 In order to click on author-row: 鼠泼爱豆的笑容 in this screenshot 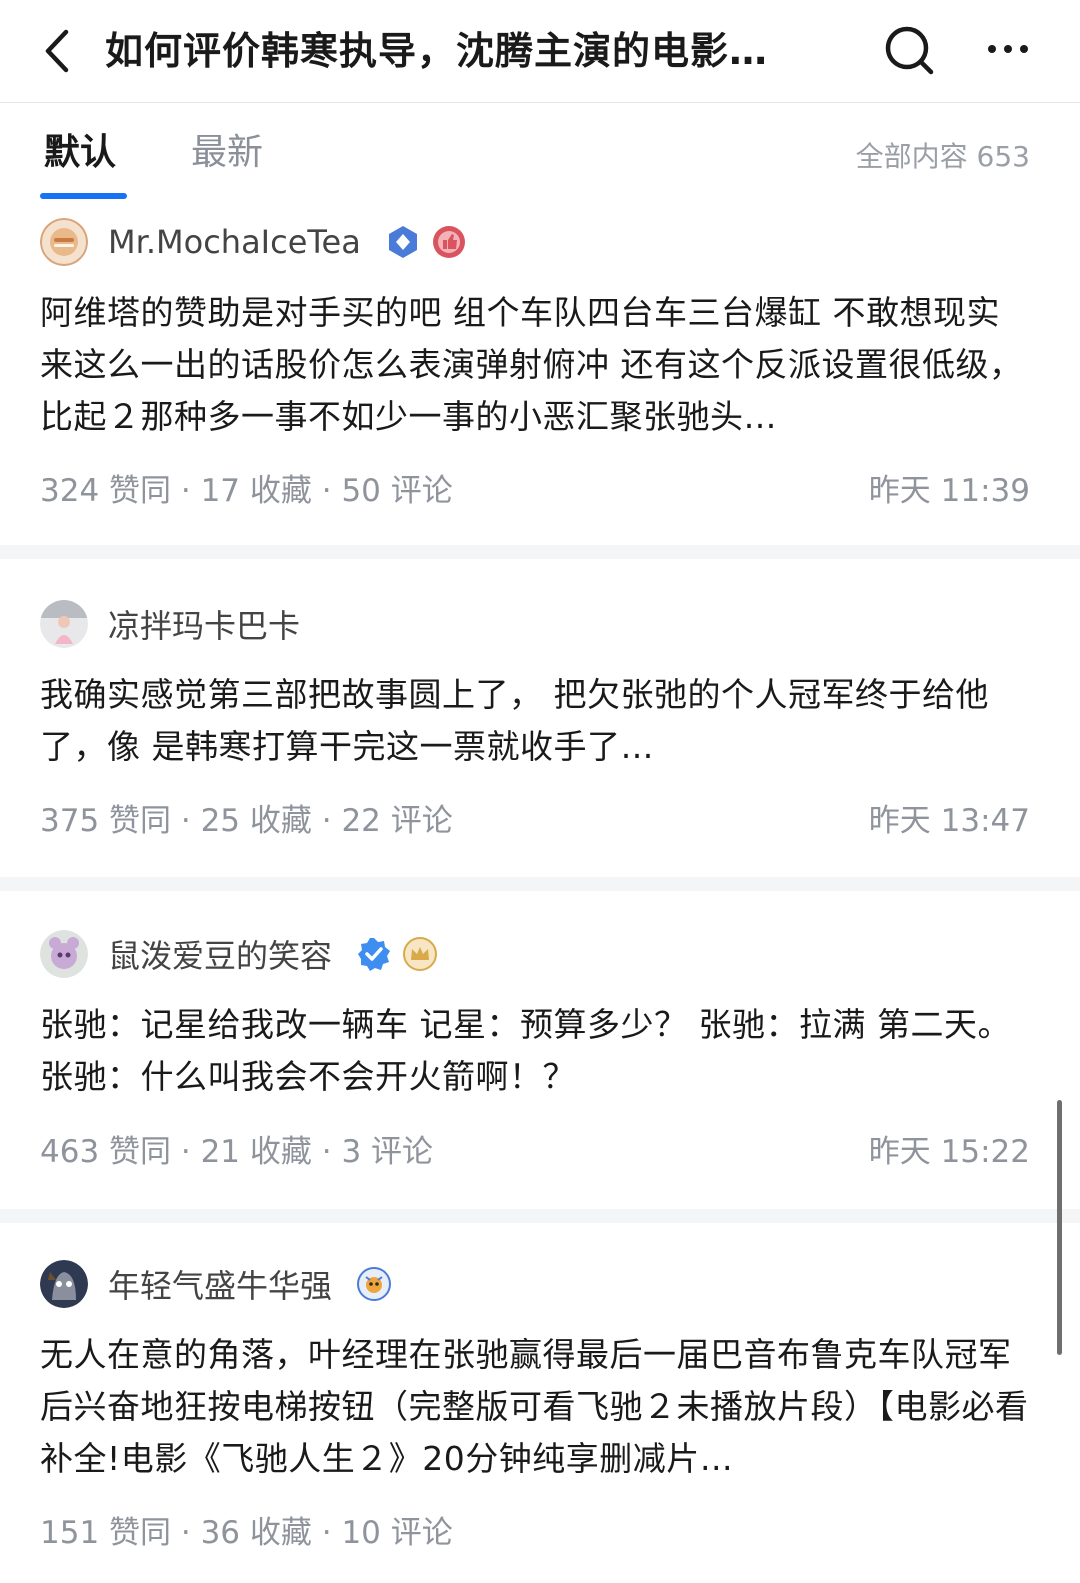, I will do `click(239, 954)`.